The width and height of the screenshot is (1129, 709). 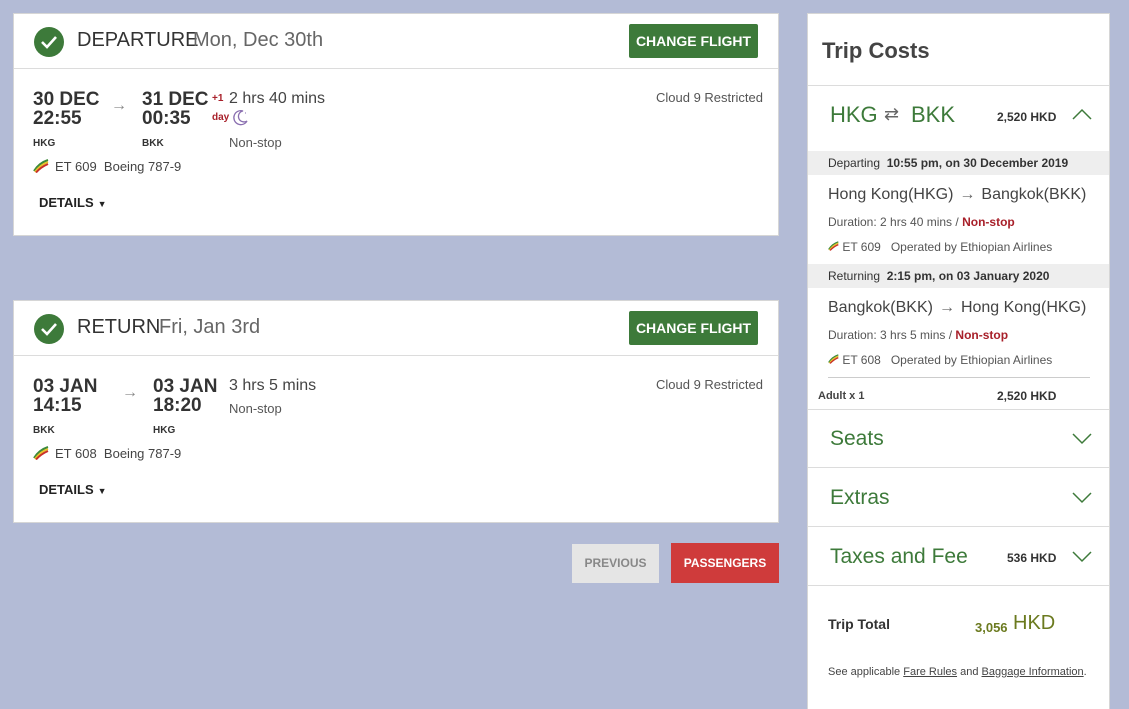 I want to click on return-flight-info: ET 608 Boeing 787-9, so click(x=107, y=454).